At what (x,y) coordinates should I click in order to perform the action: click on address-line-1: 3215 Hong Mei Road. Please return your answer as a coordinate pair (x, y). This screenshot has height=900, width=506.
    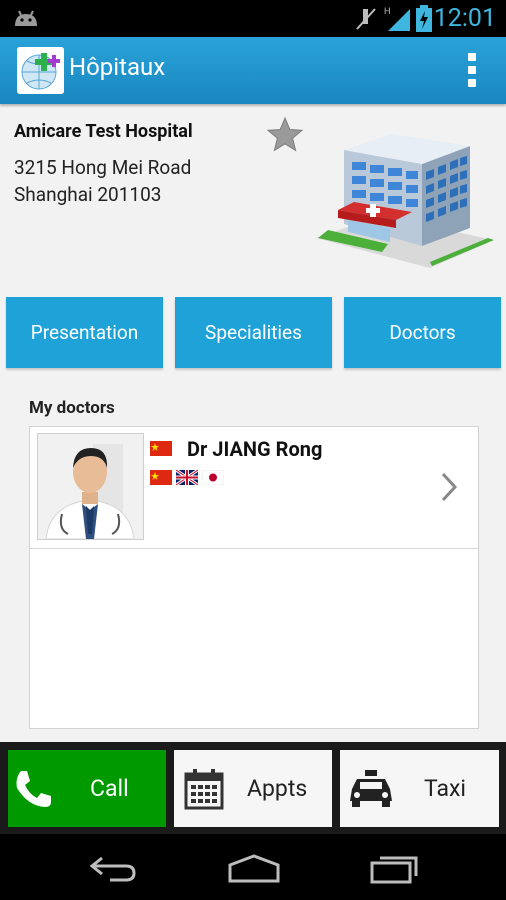
    Looking at the image, I should click on (103, 167).